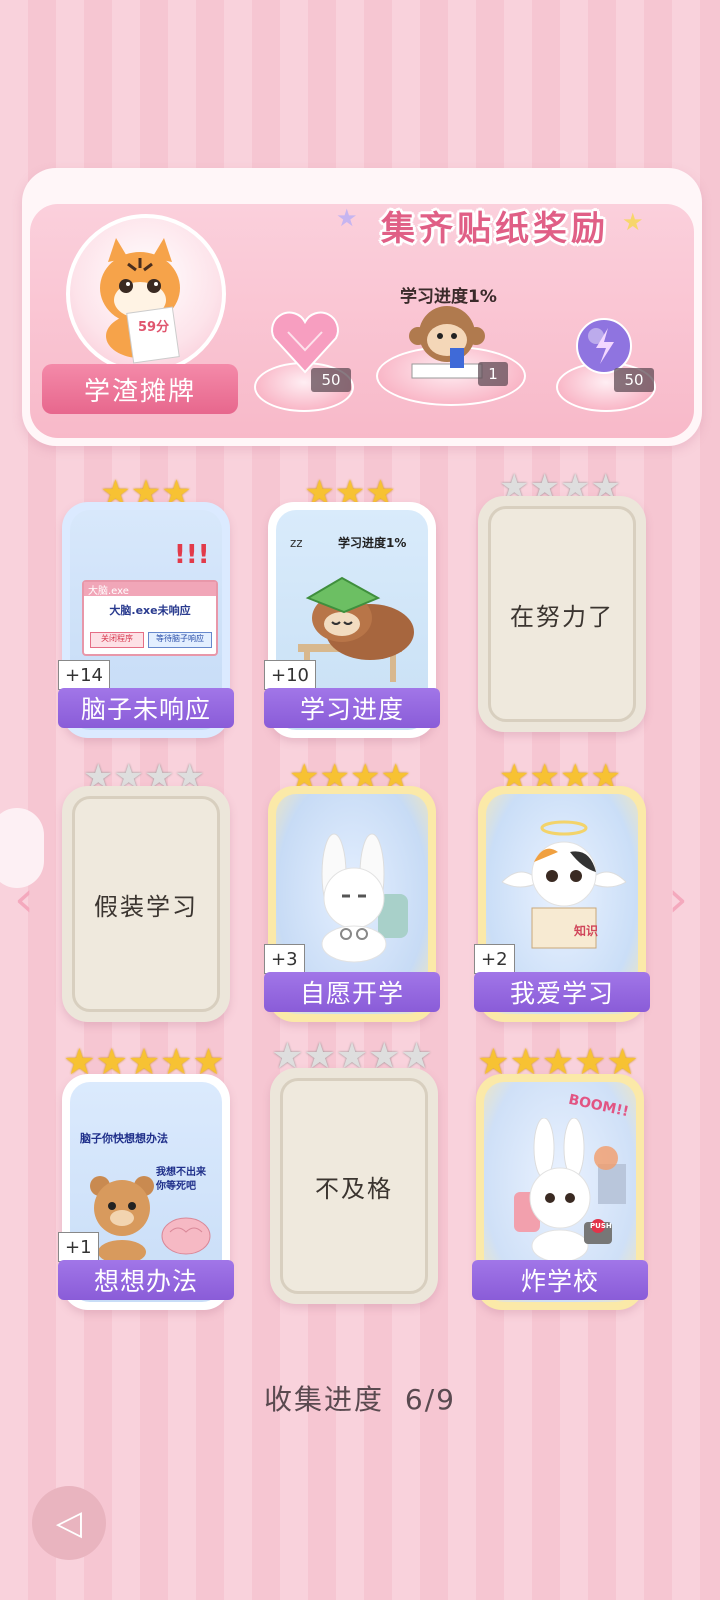  I want to click on card-name: 我爱学习, so click(562, 992).